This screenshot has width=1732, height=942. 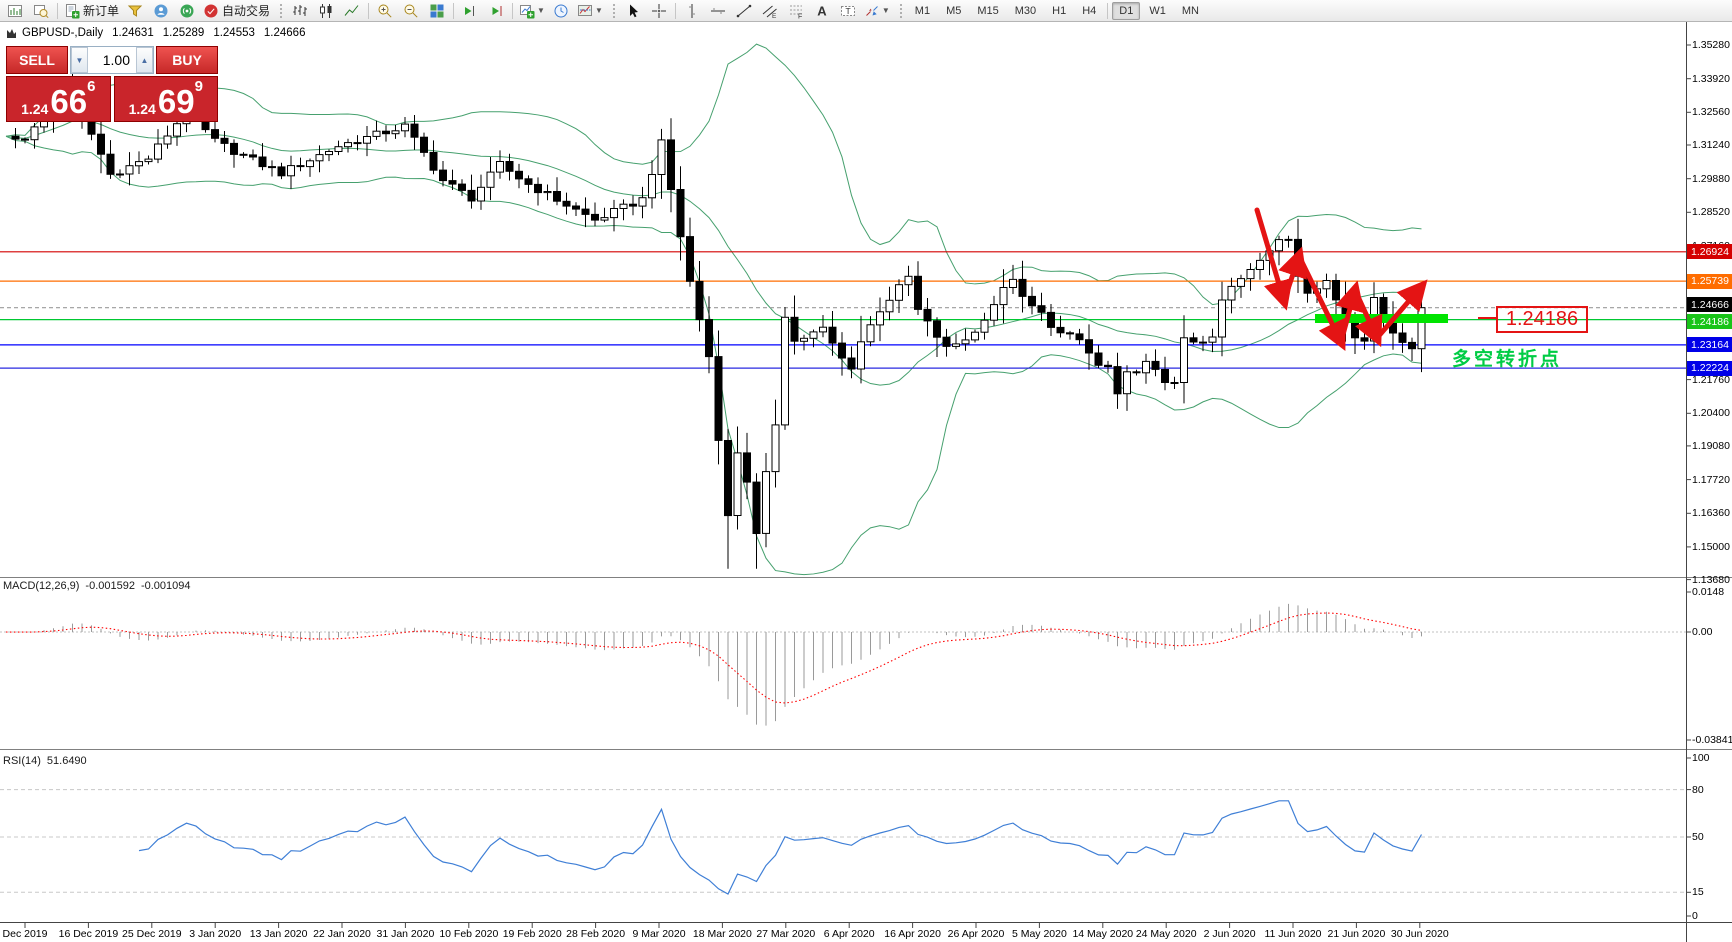 I want to click on rsi-axis-tick: 80, so click(x=1698, y=789).